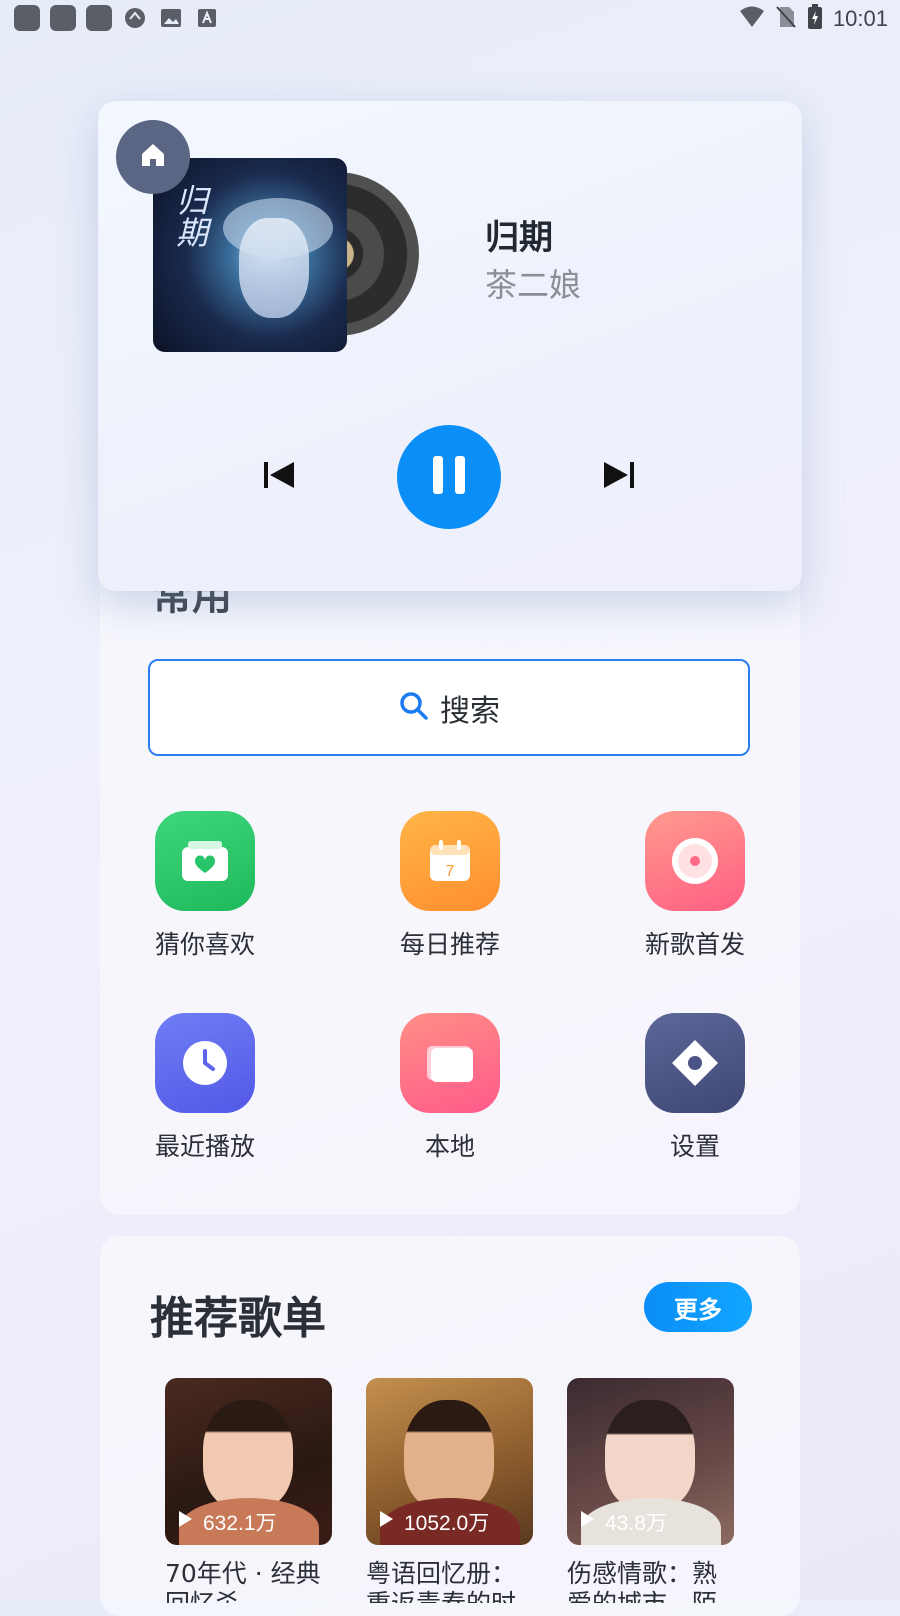 The width and height of the screenshot is (900, 1616). I want to click on status-right-icons: 10:01, so click(813, 19).